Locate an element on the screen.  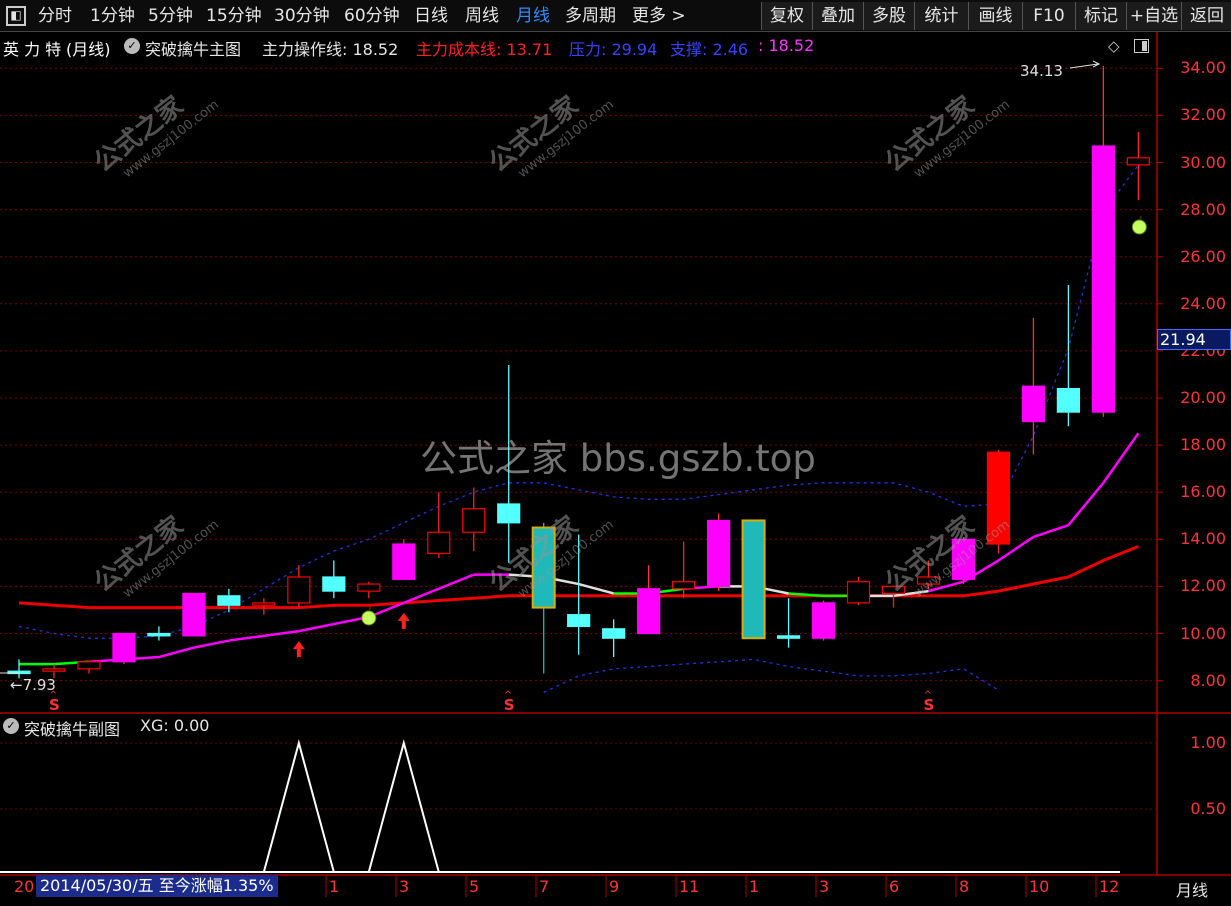
price-axis-label: 8.00 is located at coordinates (1208, 680).